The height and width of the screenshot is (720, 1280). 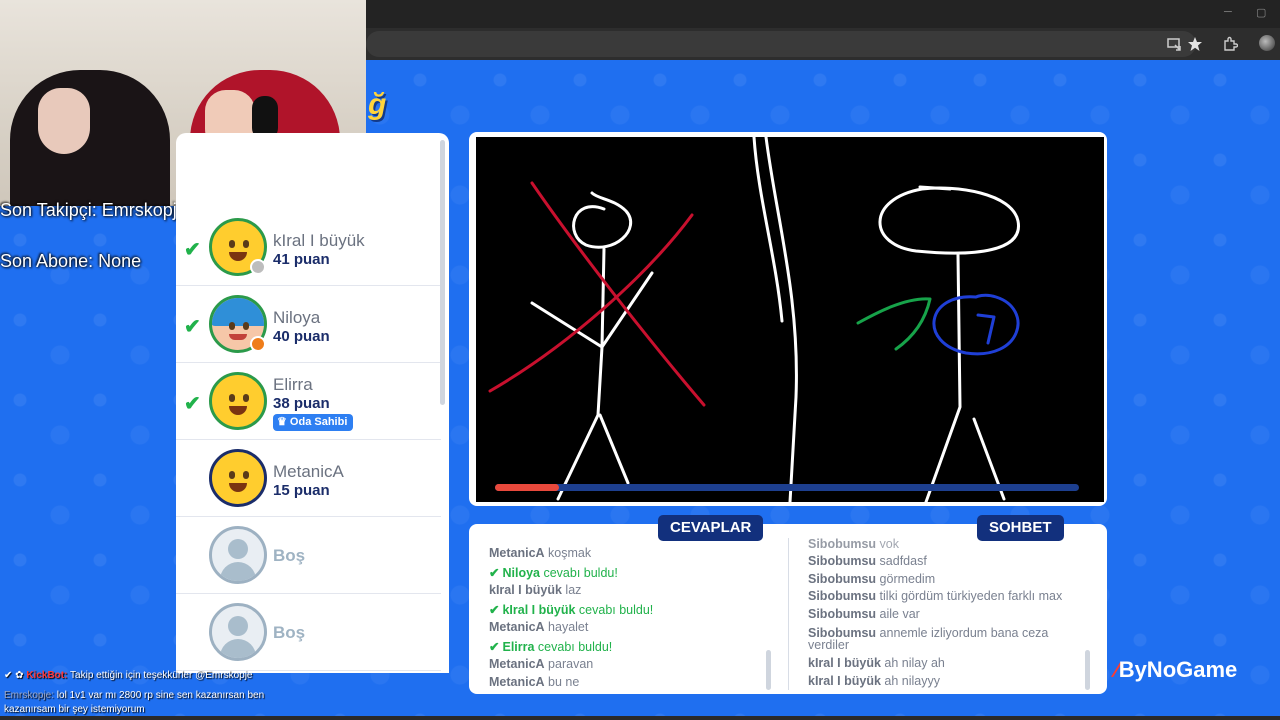 I want to click on chat-message: kIral I büyük ah nilay ah, so click(x=943, y=663).